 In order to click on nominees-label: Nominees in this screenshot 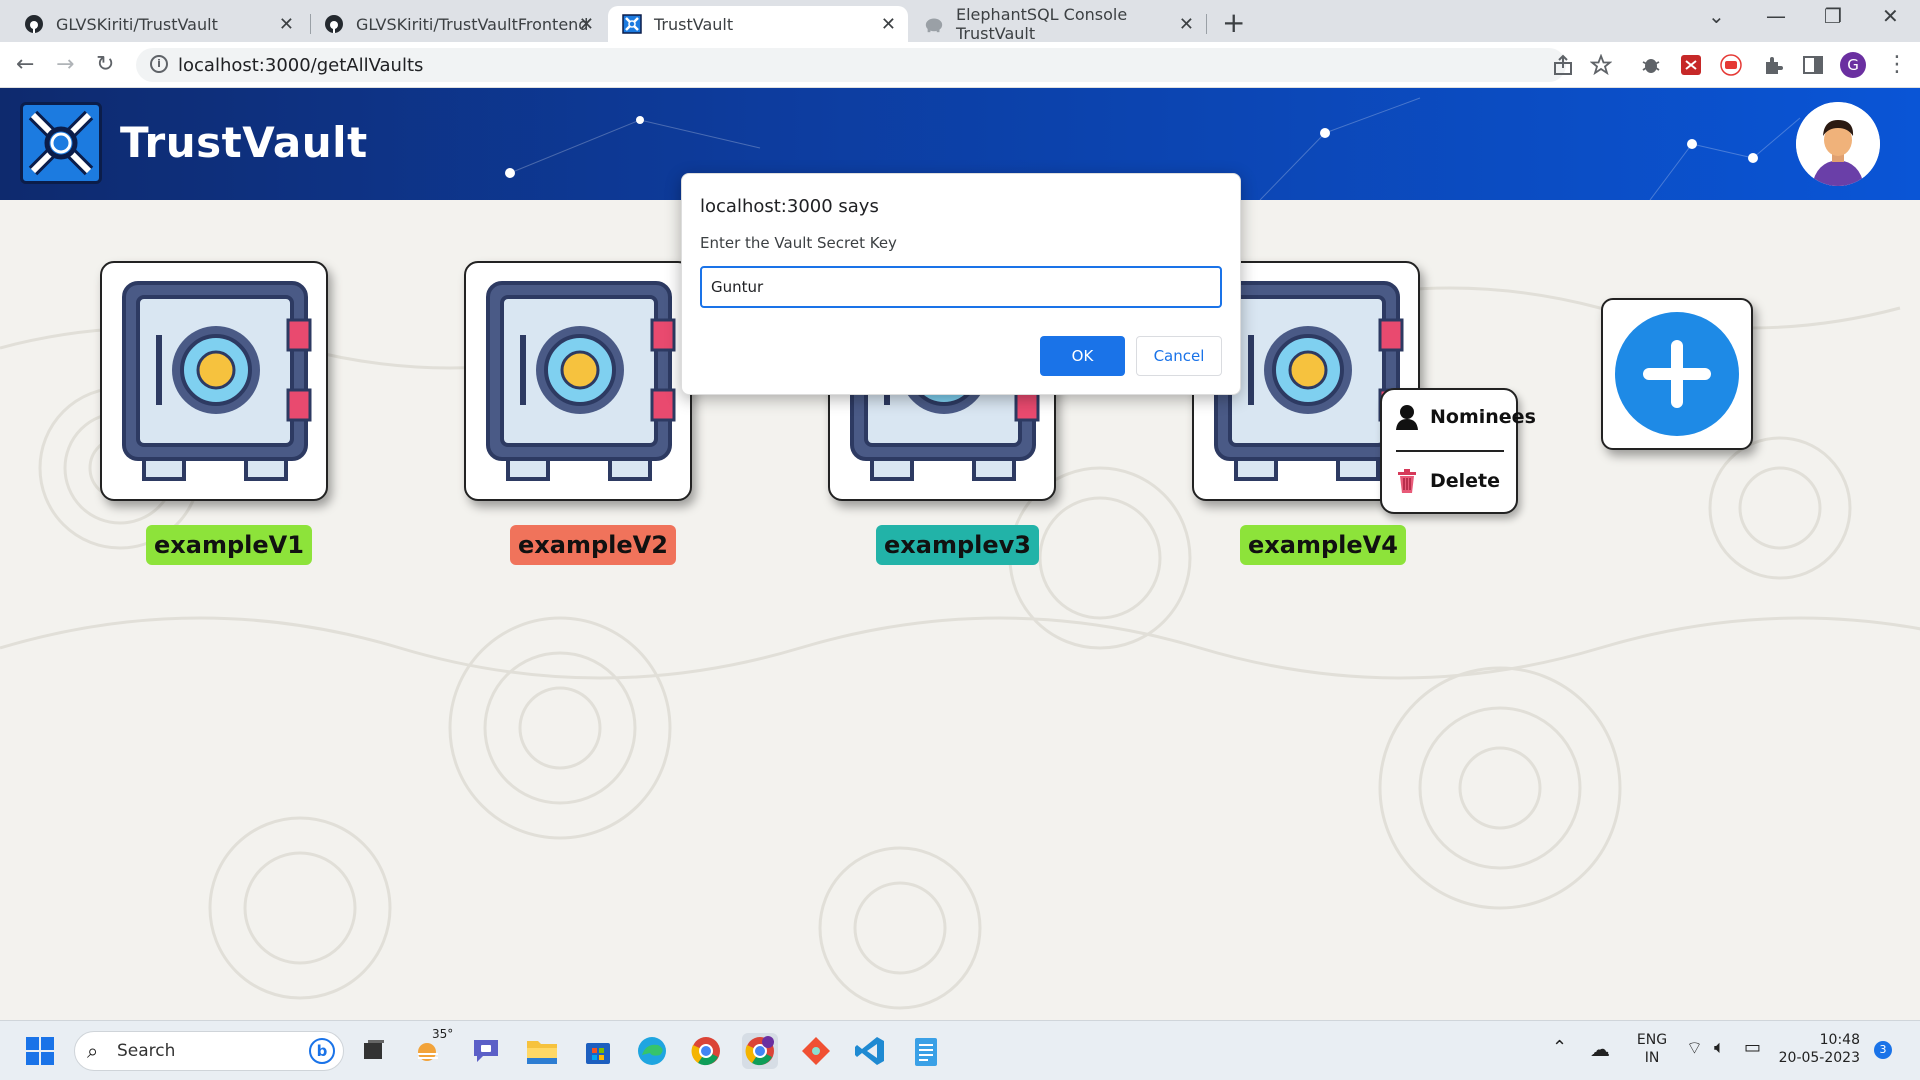, I will do `click(1483, 417)`.